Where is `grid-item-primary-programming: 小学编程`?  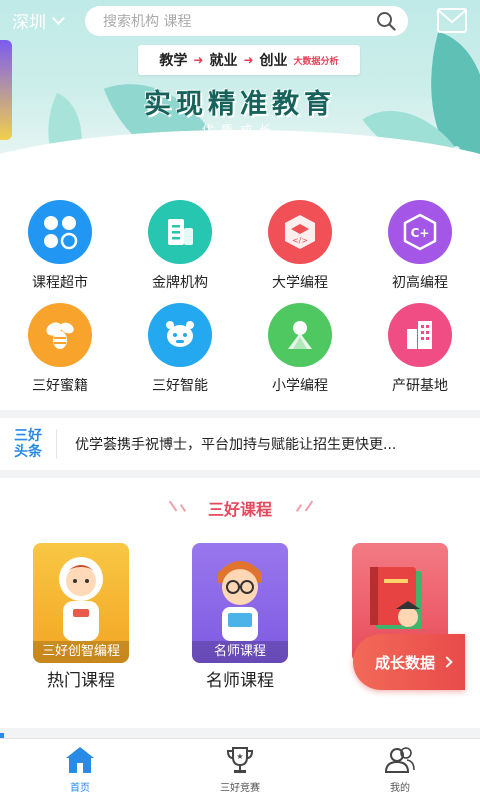 grid-item-primary-programming: 小学编程 is located at coordinates (300, 353).